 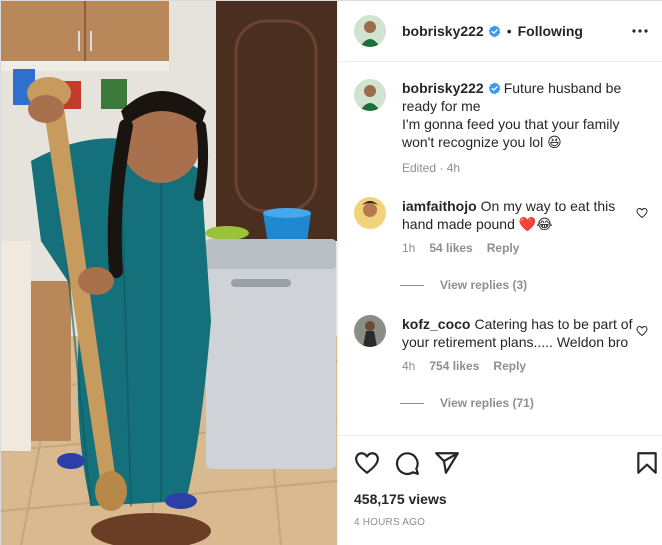 I want to click on view-replies-button: View replies (71), so click(x=467, y=403).